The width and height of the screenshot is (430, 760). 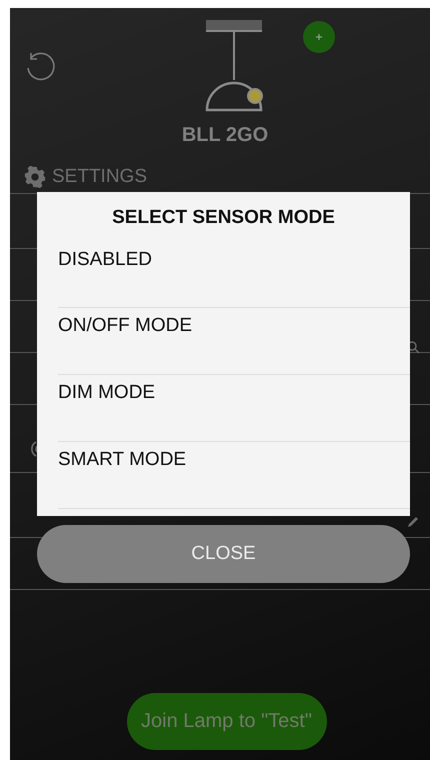 I want to click on device-name: BLL 2GO, so click(x=225, y=135).